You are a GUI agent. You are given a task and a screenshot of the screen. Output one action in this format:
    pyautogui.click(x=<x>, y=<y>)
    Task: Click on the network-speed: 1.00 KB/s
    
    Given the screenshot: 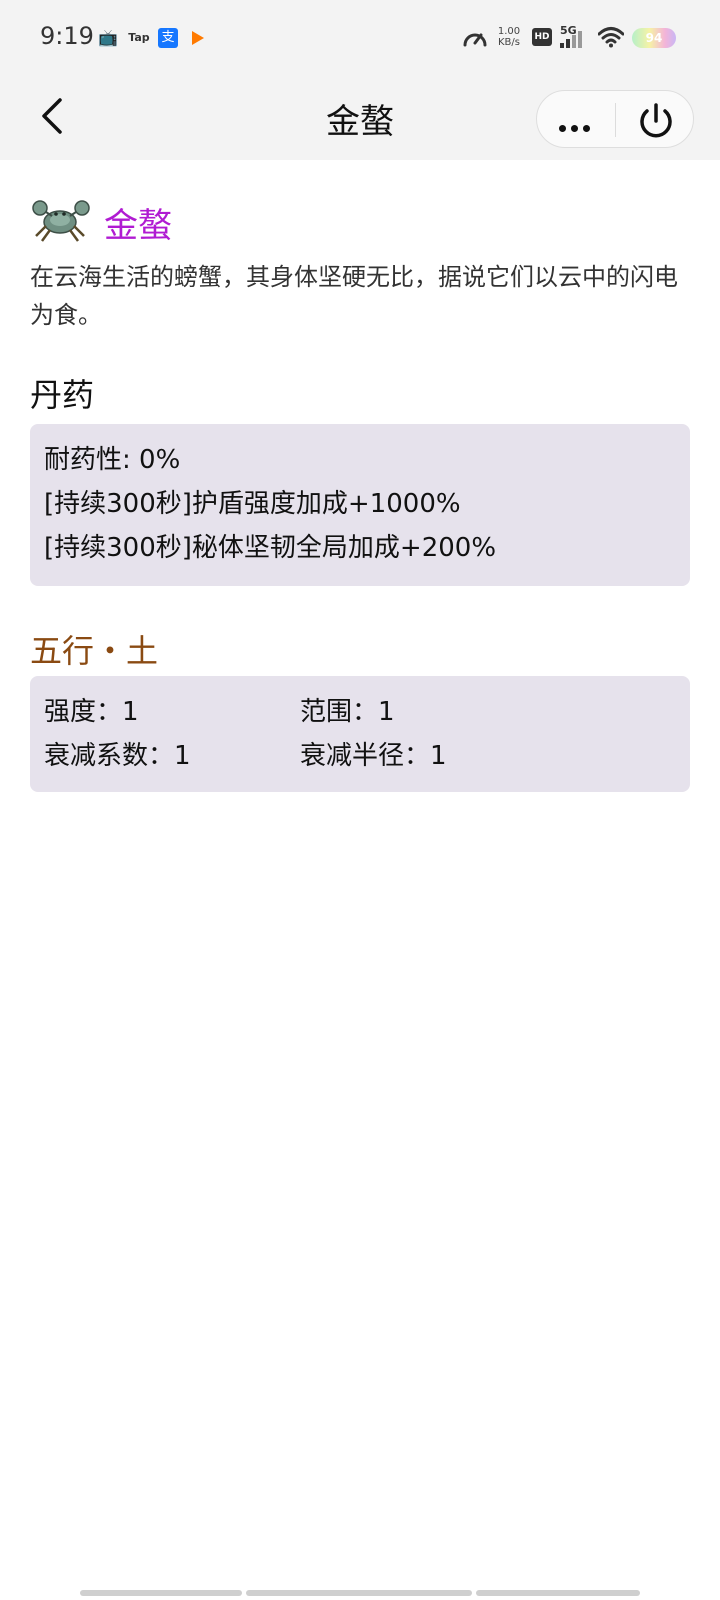 What is the action you would take?
    pyautogui.click(x=509, y=37)
    